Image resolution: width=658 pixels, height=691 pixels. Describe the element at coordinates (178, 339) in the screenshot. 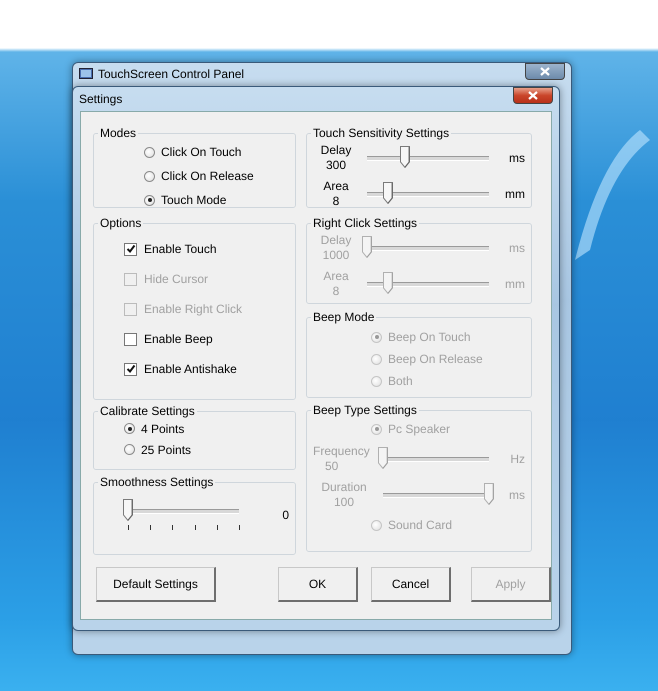

I see `checkbox-label: Enable Beep` at that location.